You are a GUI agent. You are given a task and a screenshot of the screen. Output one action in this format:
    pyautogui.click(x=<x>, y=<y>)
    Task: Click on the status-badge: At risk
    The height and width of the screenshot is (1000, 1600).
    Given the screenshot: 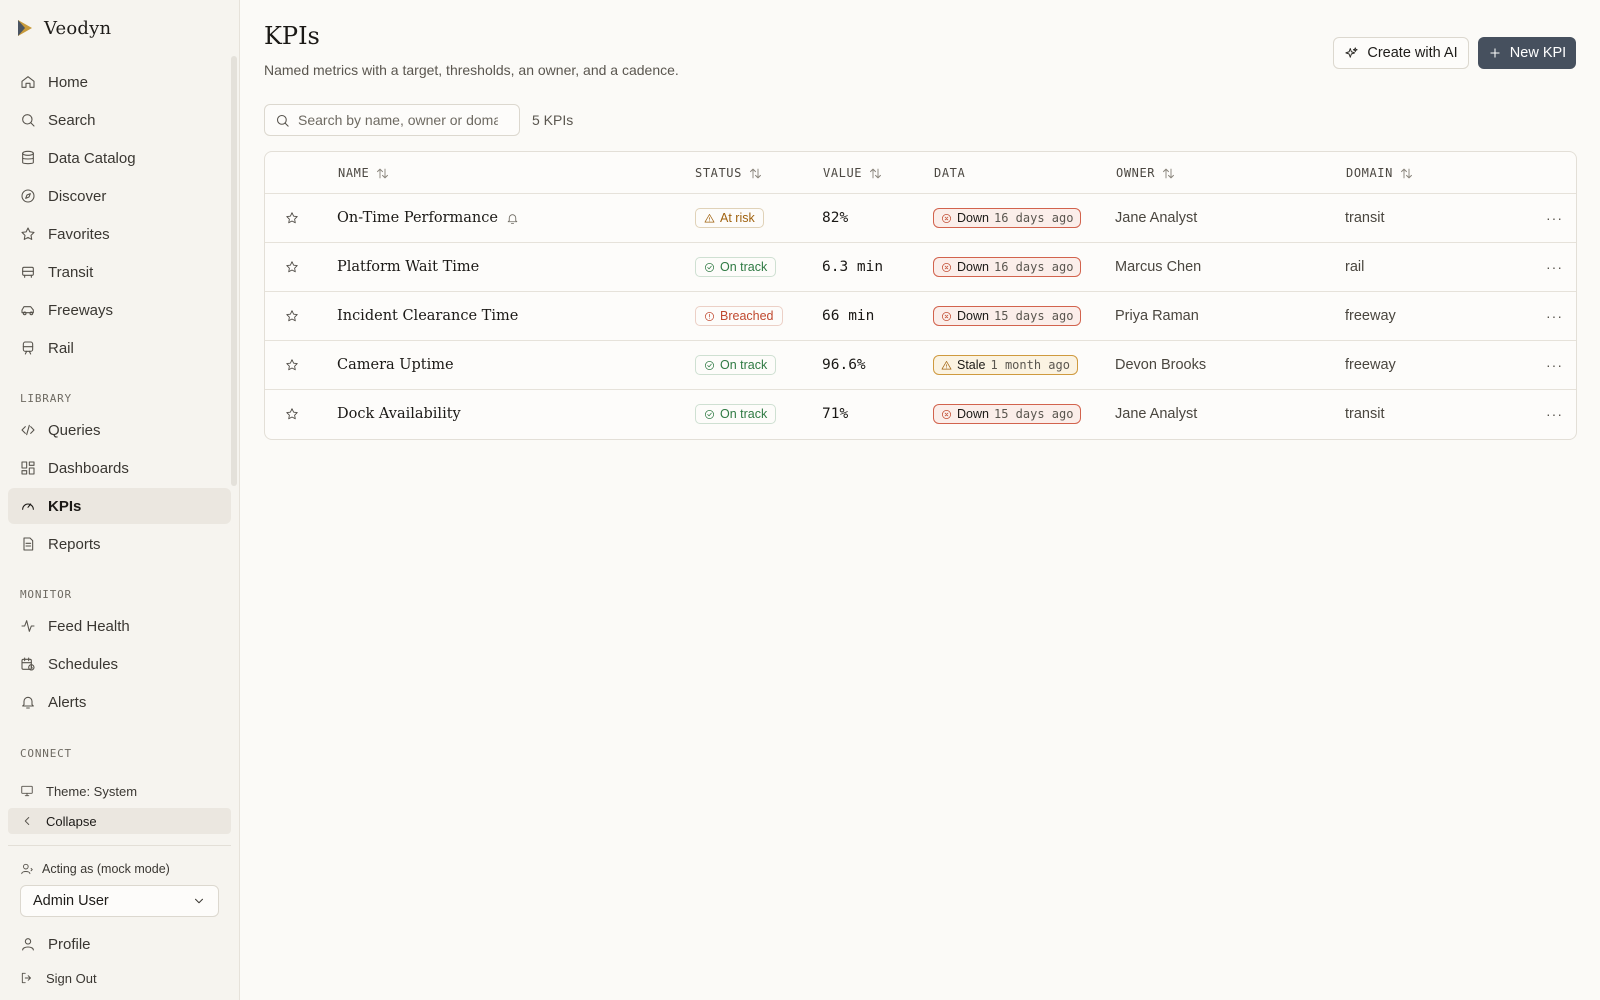 What is the action you would take?
    pyautogui.click(x=729, y=218)
    